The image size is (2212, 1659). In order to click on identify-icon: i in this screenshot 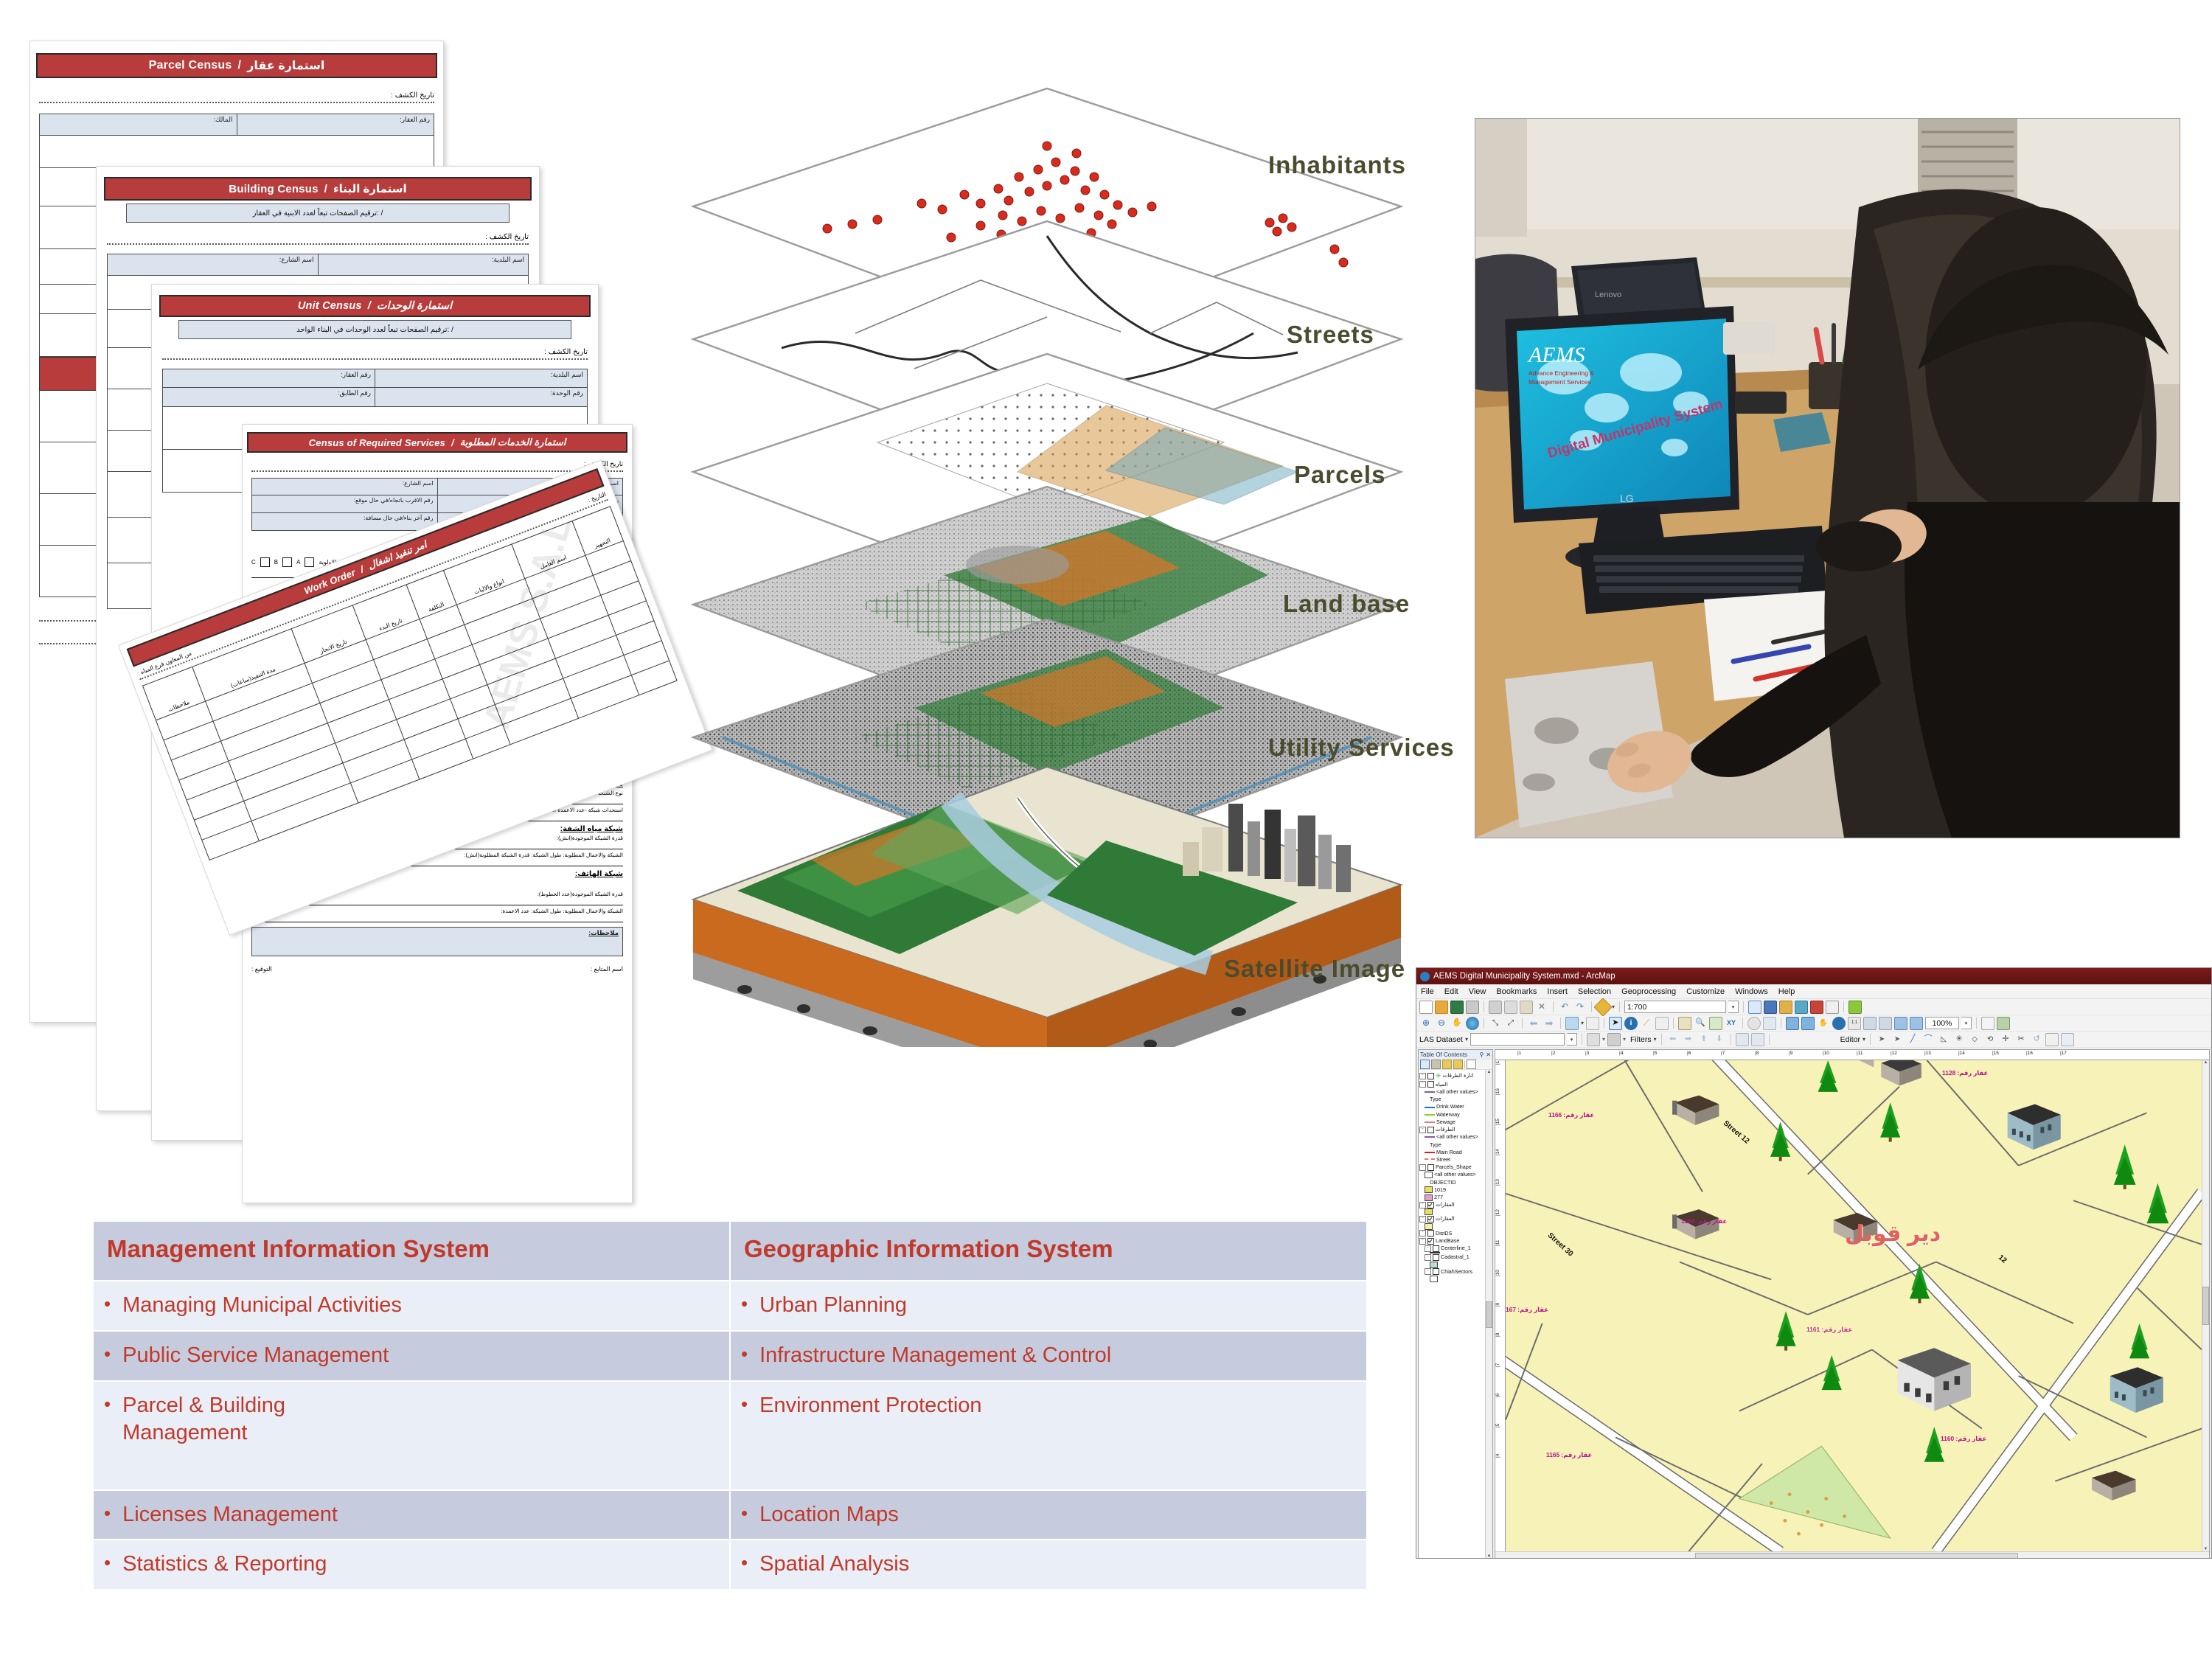, I will do `click(1631, 1023)`.